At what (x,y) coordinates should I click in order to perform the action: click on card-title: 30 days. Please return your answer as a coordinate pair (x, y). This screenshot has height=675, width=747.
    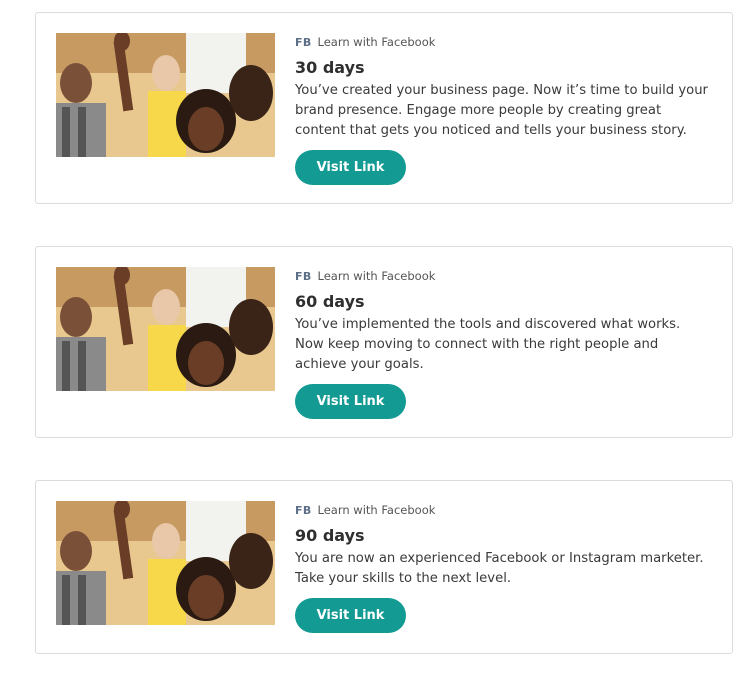
    Looking at the image, I should click on (330, 67).